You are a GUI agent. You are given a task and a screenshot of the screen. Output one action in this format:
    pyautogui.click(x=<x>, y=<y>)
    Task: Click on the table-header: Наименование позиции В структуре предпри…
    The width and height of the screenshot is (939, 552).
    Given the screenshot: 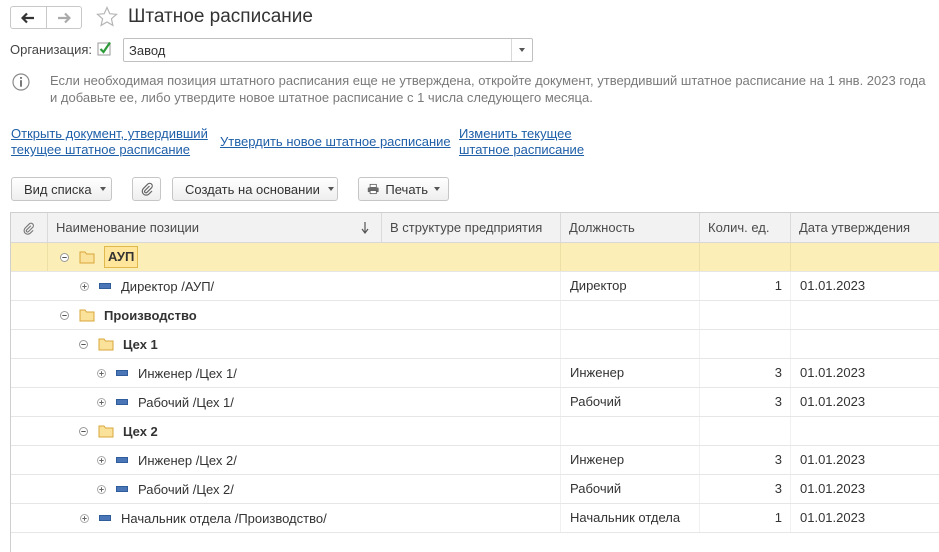 What is the action you would take?
    pyautogui.click(x=475, y=228)
    